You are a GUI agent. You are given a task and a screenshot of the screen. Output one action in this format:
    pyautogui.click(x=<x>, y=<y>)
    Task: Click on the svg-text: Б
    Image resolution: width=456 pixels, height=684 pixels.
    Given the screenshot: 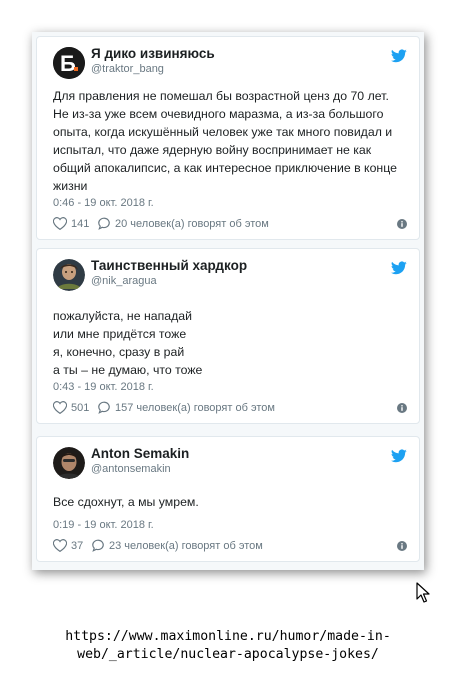 What is the action you would take?
    pyautogui.click(x=68, y=63)
    